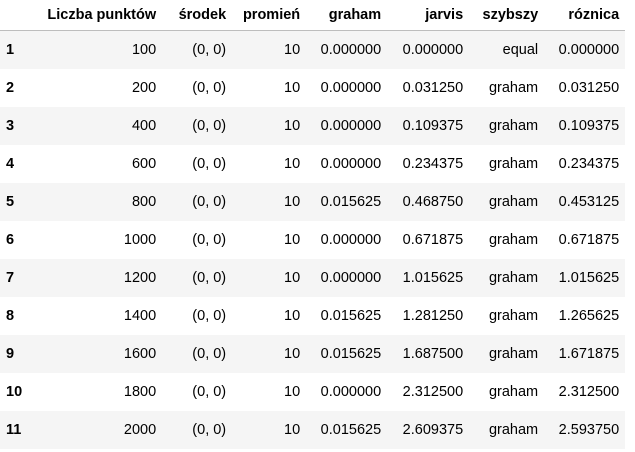  Describe the element at coordinates (433, 430) in the screenshot. I see `cell-jarvis: 2.609375` at that location.